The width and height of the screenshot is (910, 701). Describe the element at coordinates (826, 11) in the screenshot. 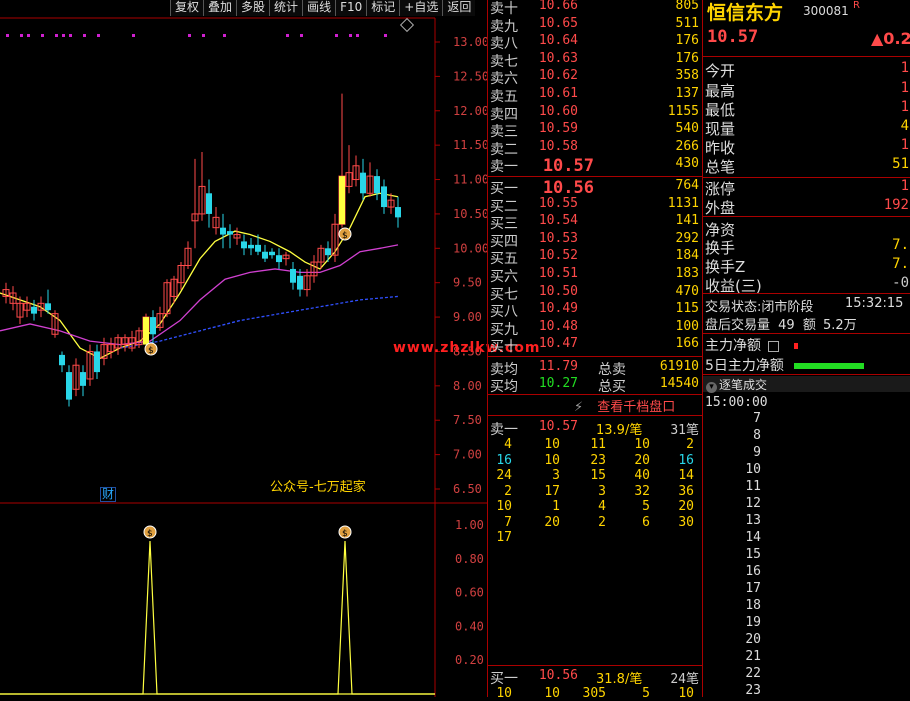

I see `stock-code: 300081` at that location.